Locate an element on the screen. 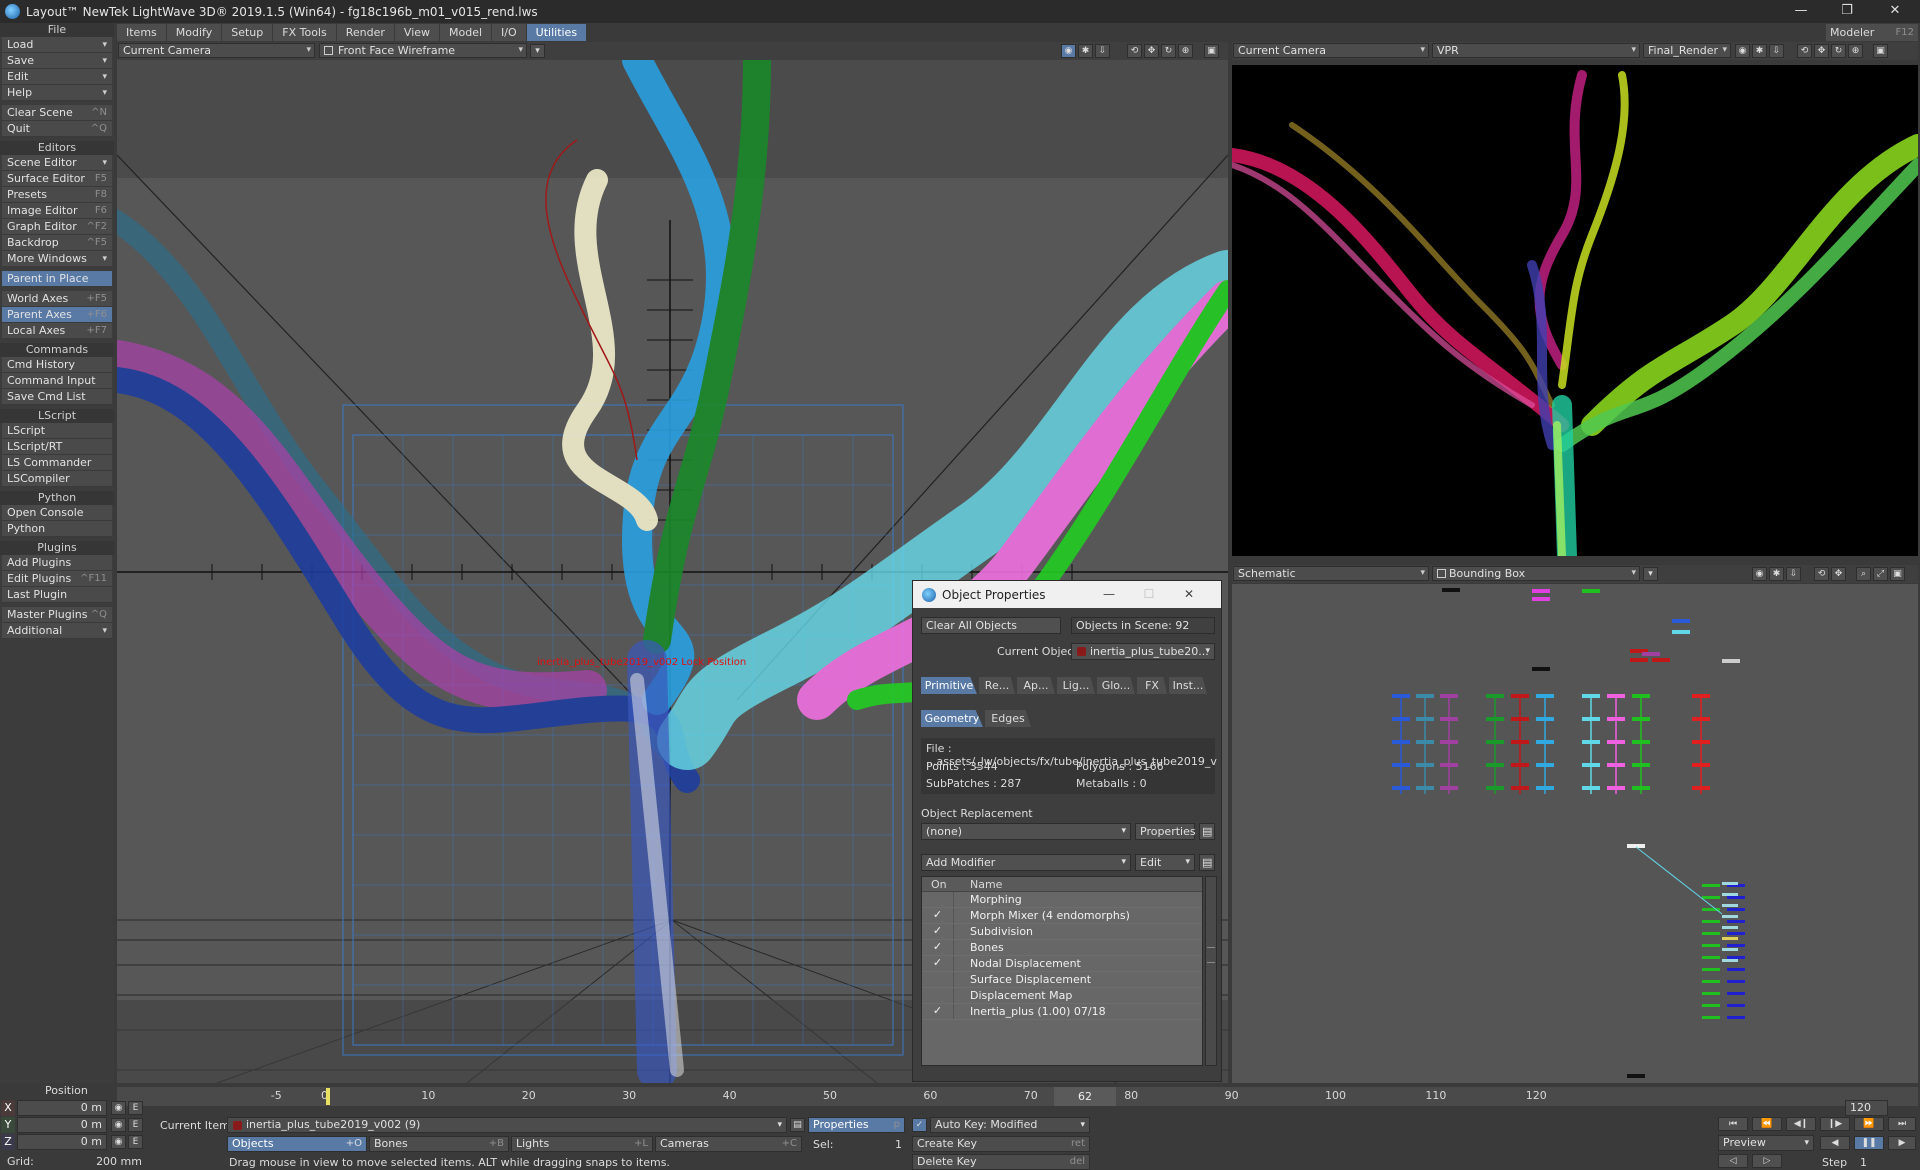  modifier-scrollbar is located at coordinates (1211, 971).